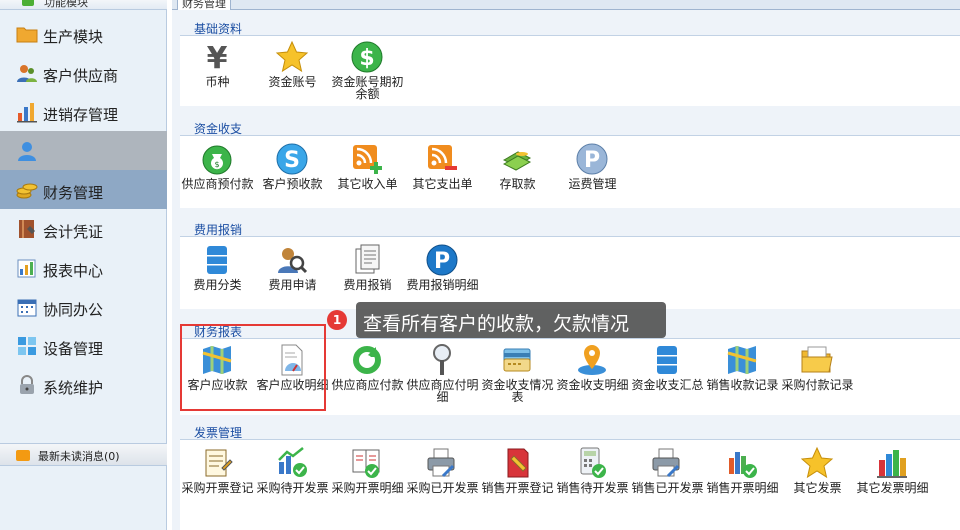  What do you see at coordinates (367, 360) in the screenshot?
I see `refresh-icon` at bounding box center [367, 360].